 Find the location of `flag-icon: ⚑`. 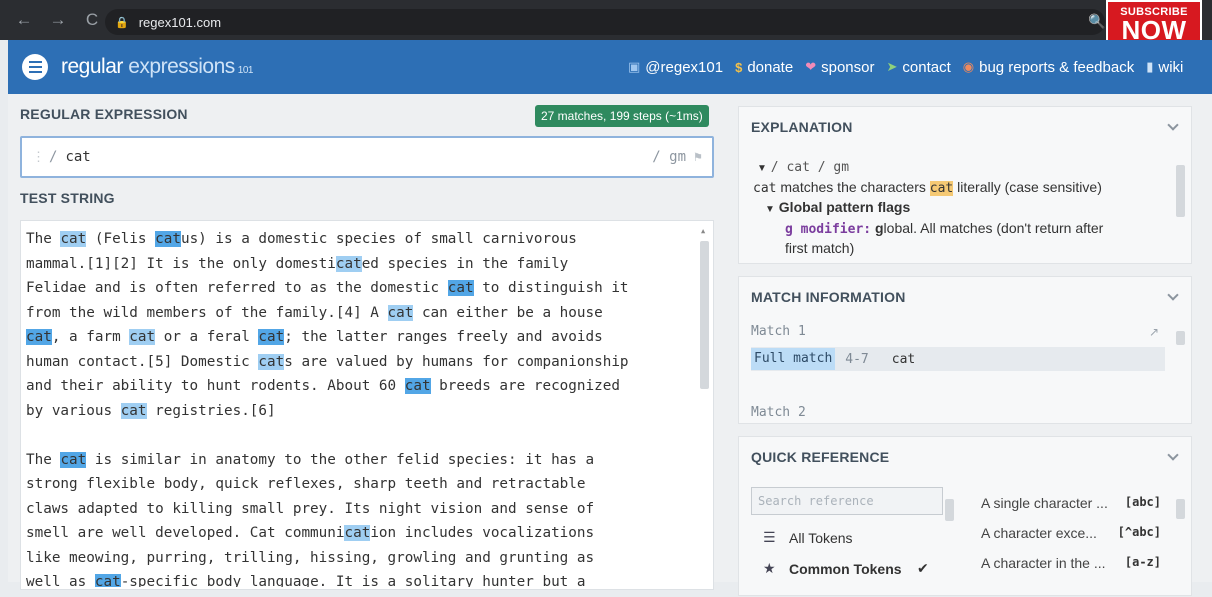

flag-icon: ⚑ is located at coordinates (698, 157).